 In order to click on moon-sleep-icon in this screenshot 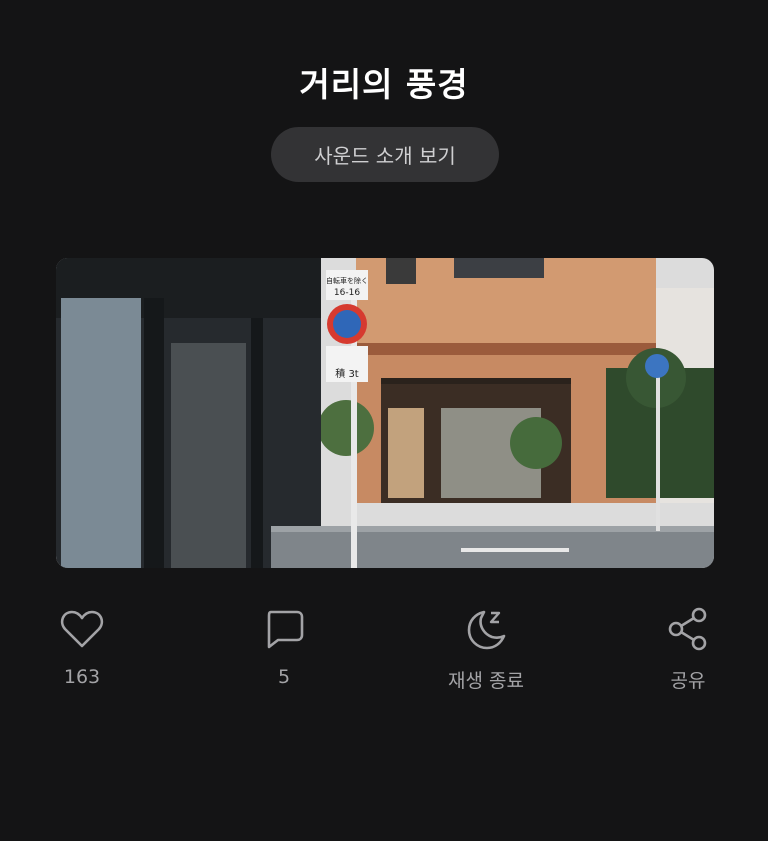, I will do `click(486, 629)`.